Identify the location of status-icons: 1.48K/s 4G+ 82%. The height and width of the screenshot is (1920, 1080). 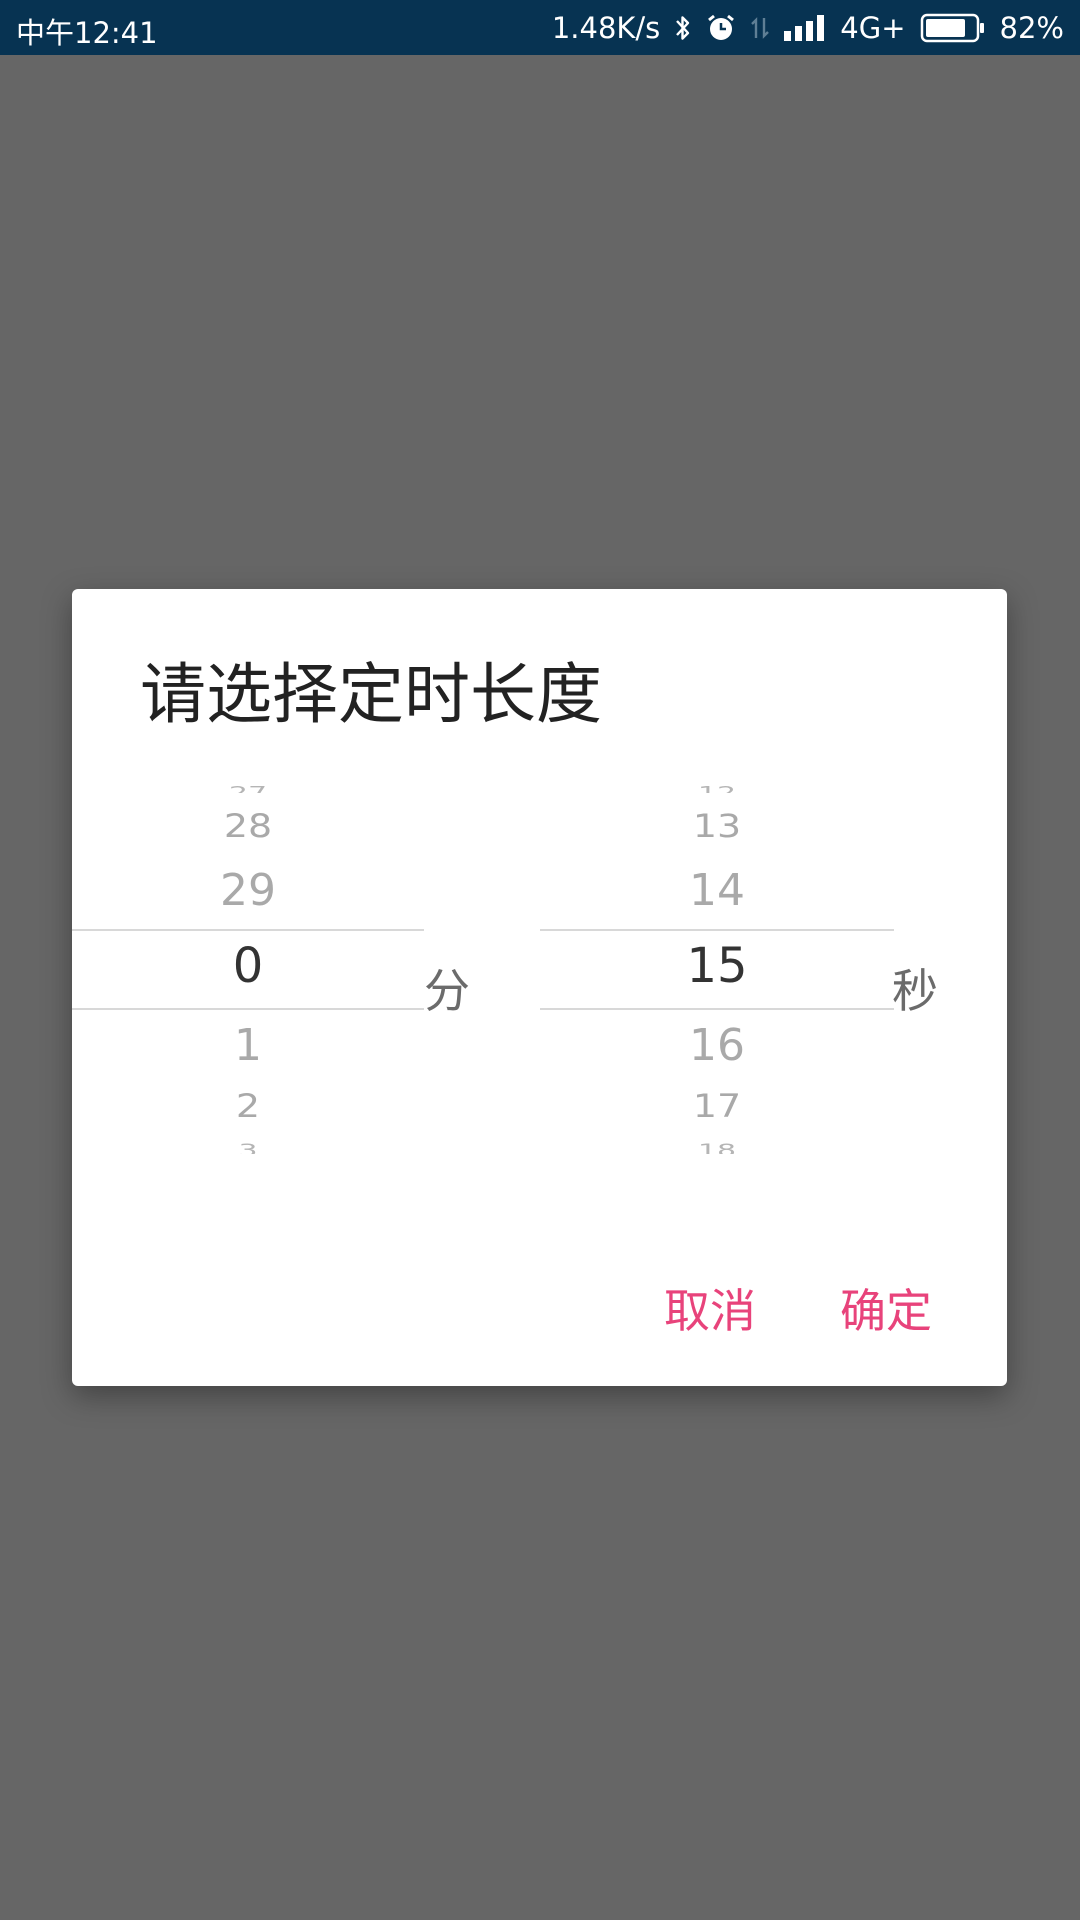
(808, 27).